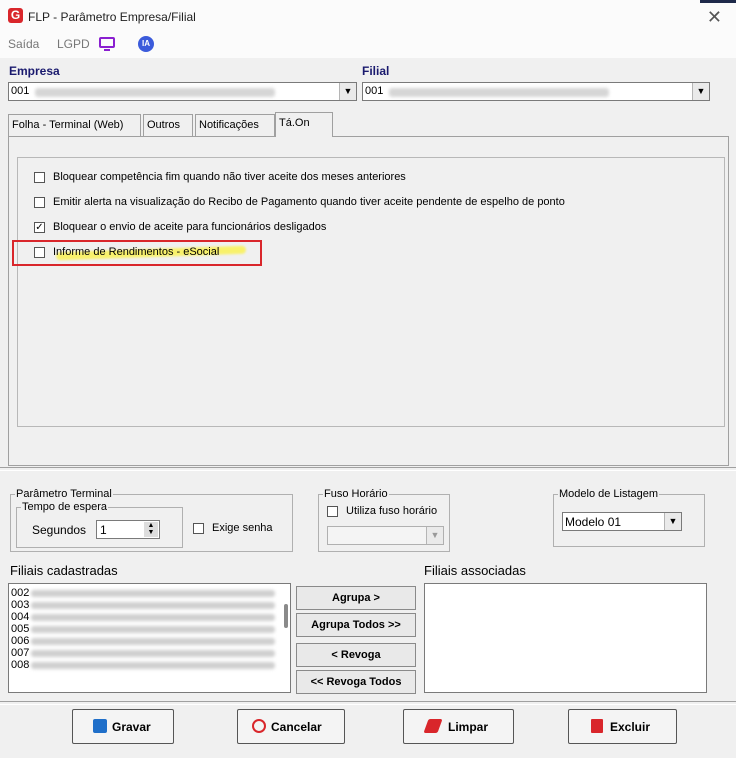 This screenshot has height=758, width=736. I want to click on save-icon, so click(100, 726).